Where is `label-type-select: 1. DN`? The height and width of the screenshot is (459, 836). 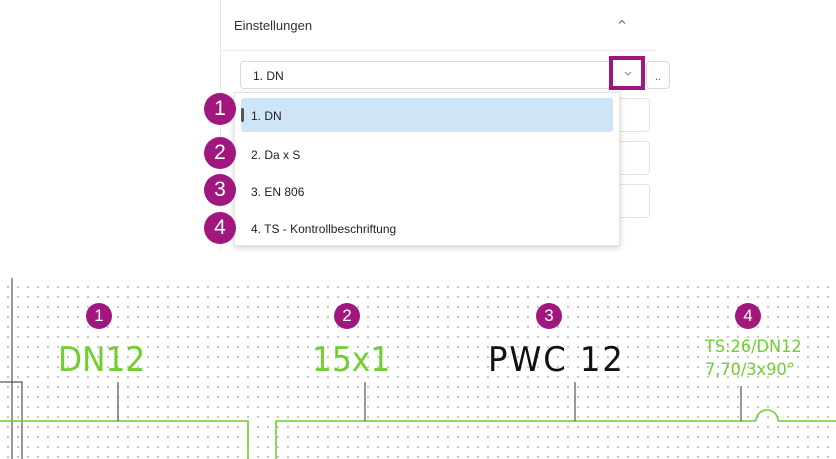
label-type-select: 1. DN is located at coordinates (442, 73).